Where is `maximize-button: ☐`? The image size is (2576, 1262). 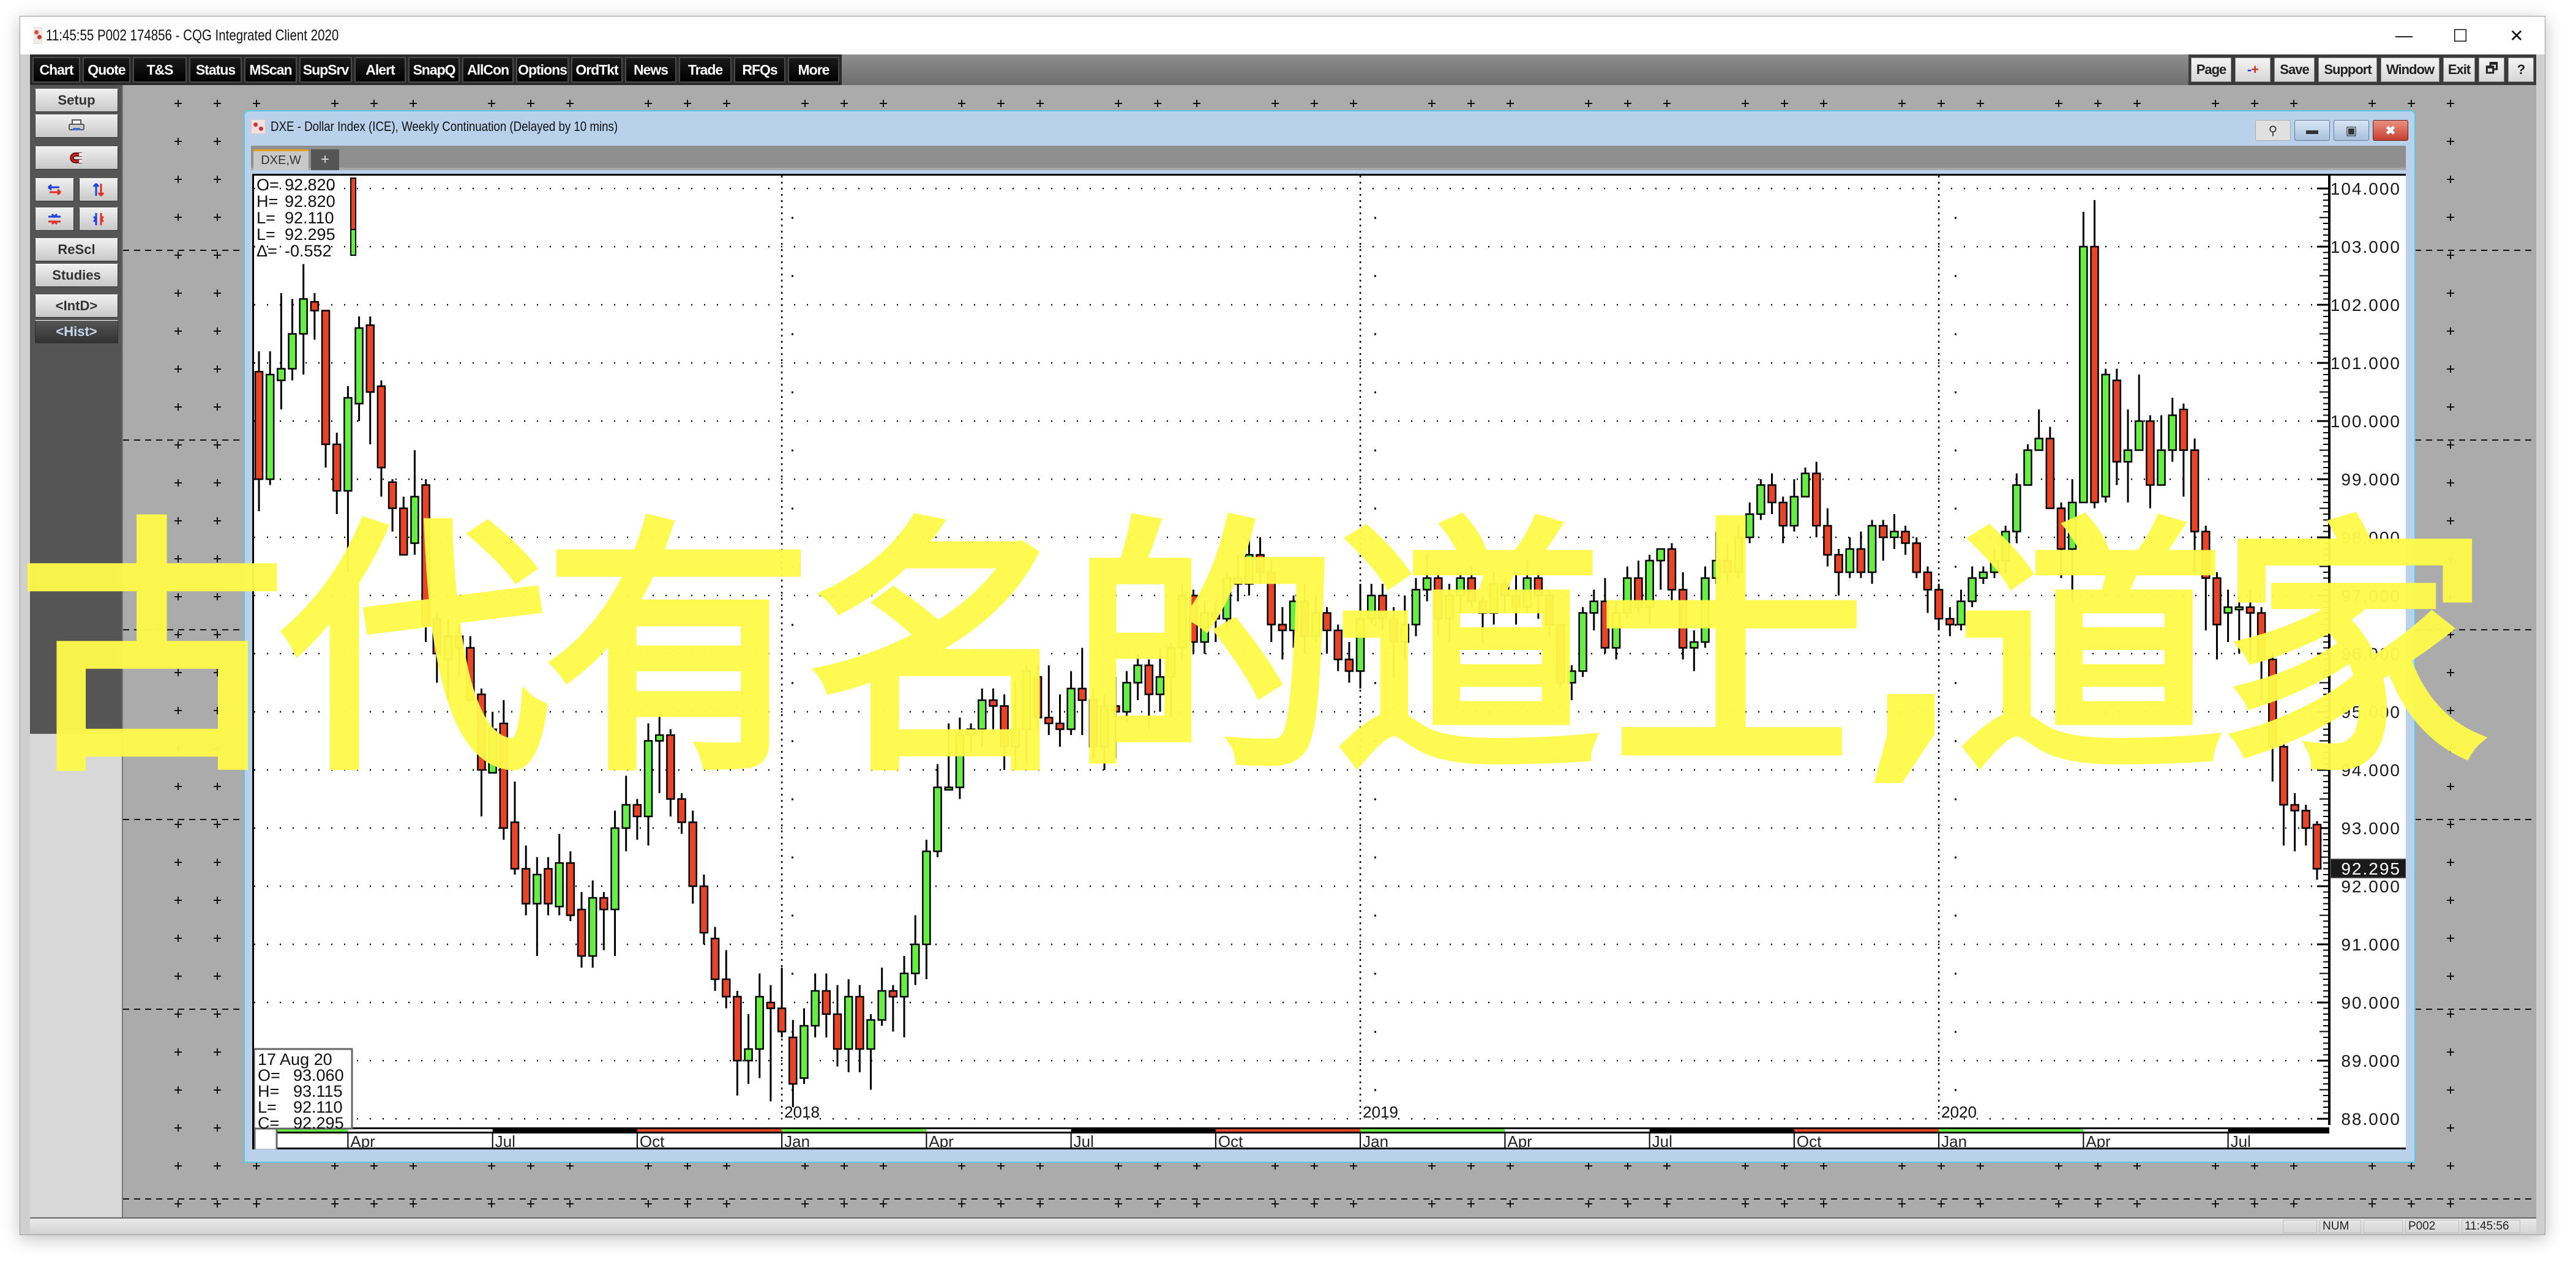
maximize-button: ☐ is located at coordinates (2460, 35).